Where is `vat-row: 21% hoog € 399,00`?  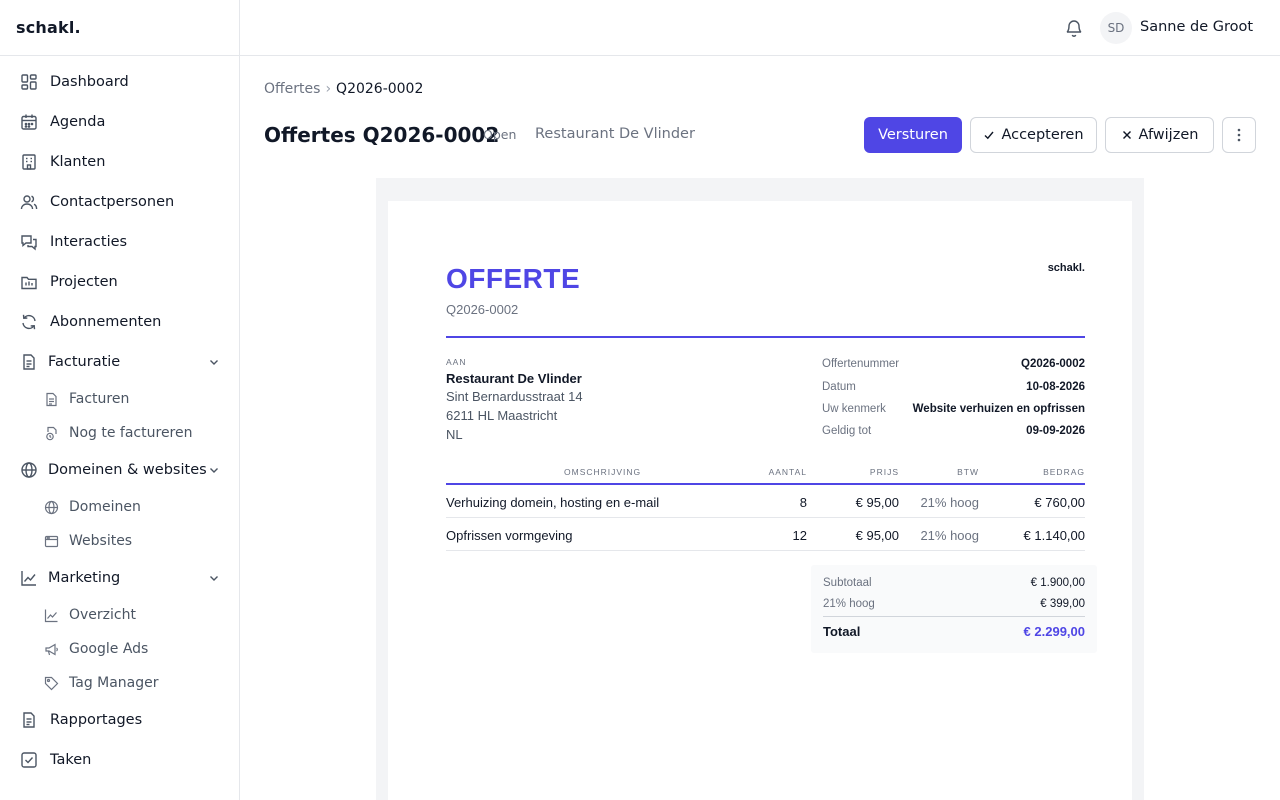 vat-row: 21% hoog € 399,00 is located at coordinates (954, 604).